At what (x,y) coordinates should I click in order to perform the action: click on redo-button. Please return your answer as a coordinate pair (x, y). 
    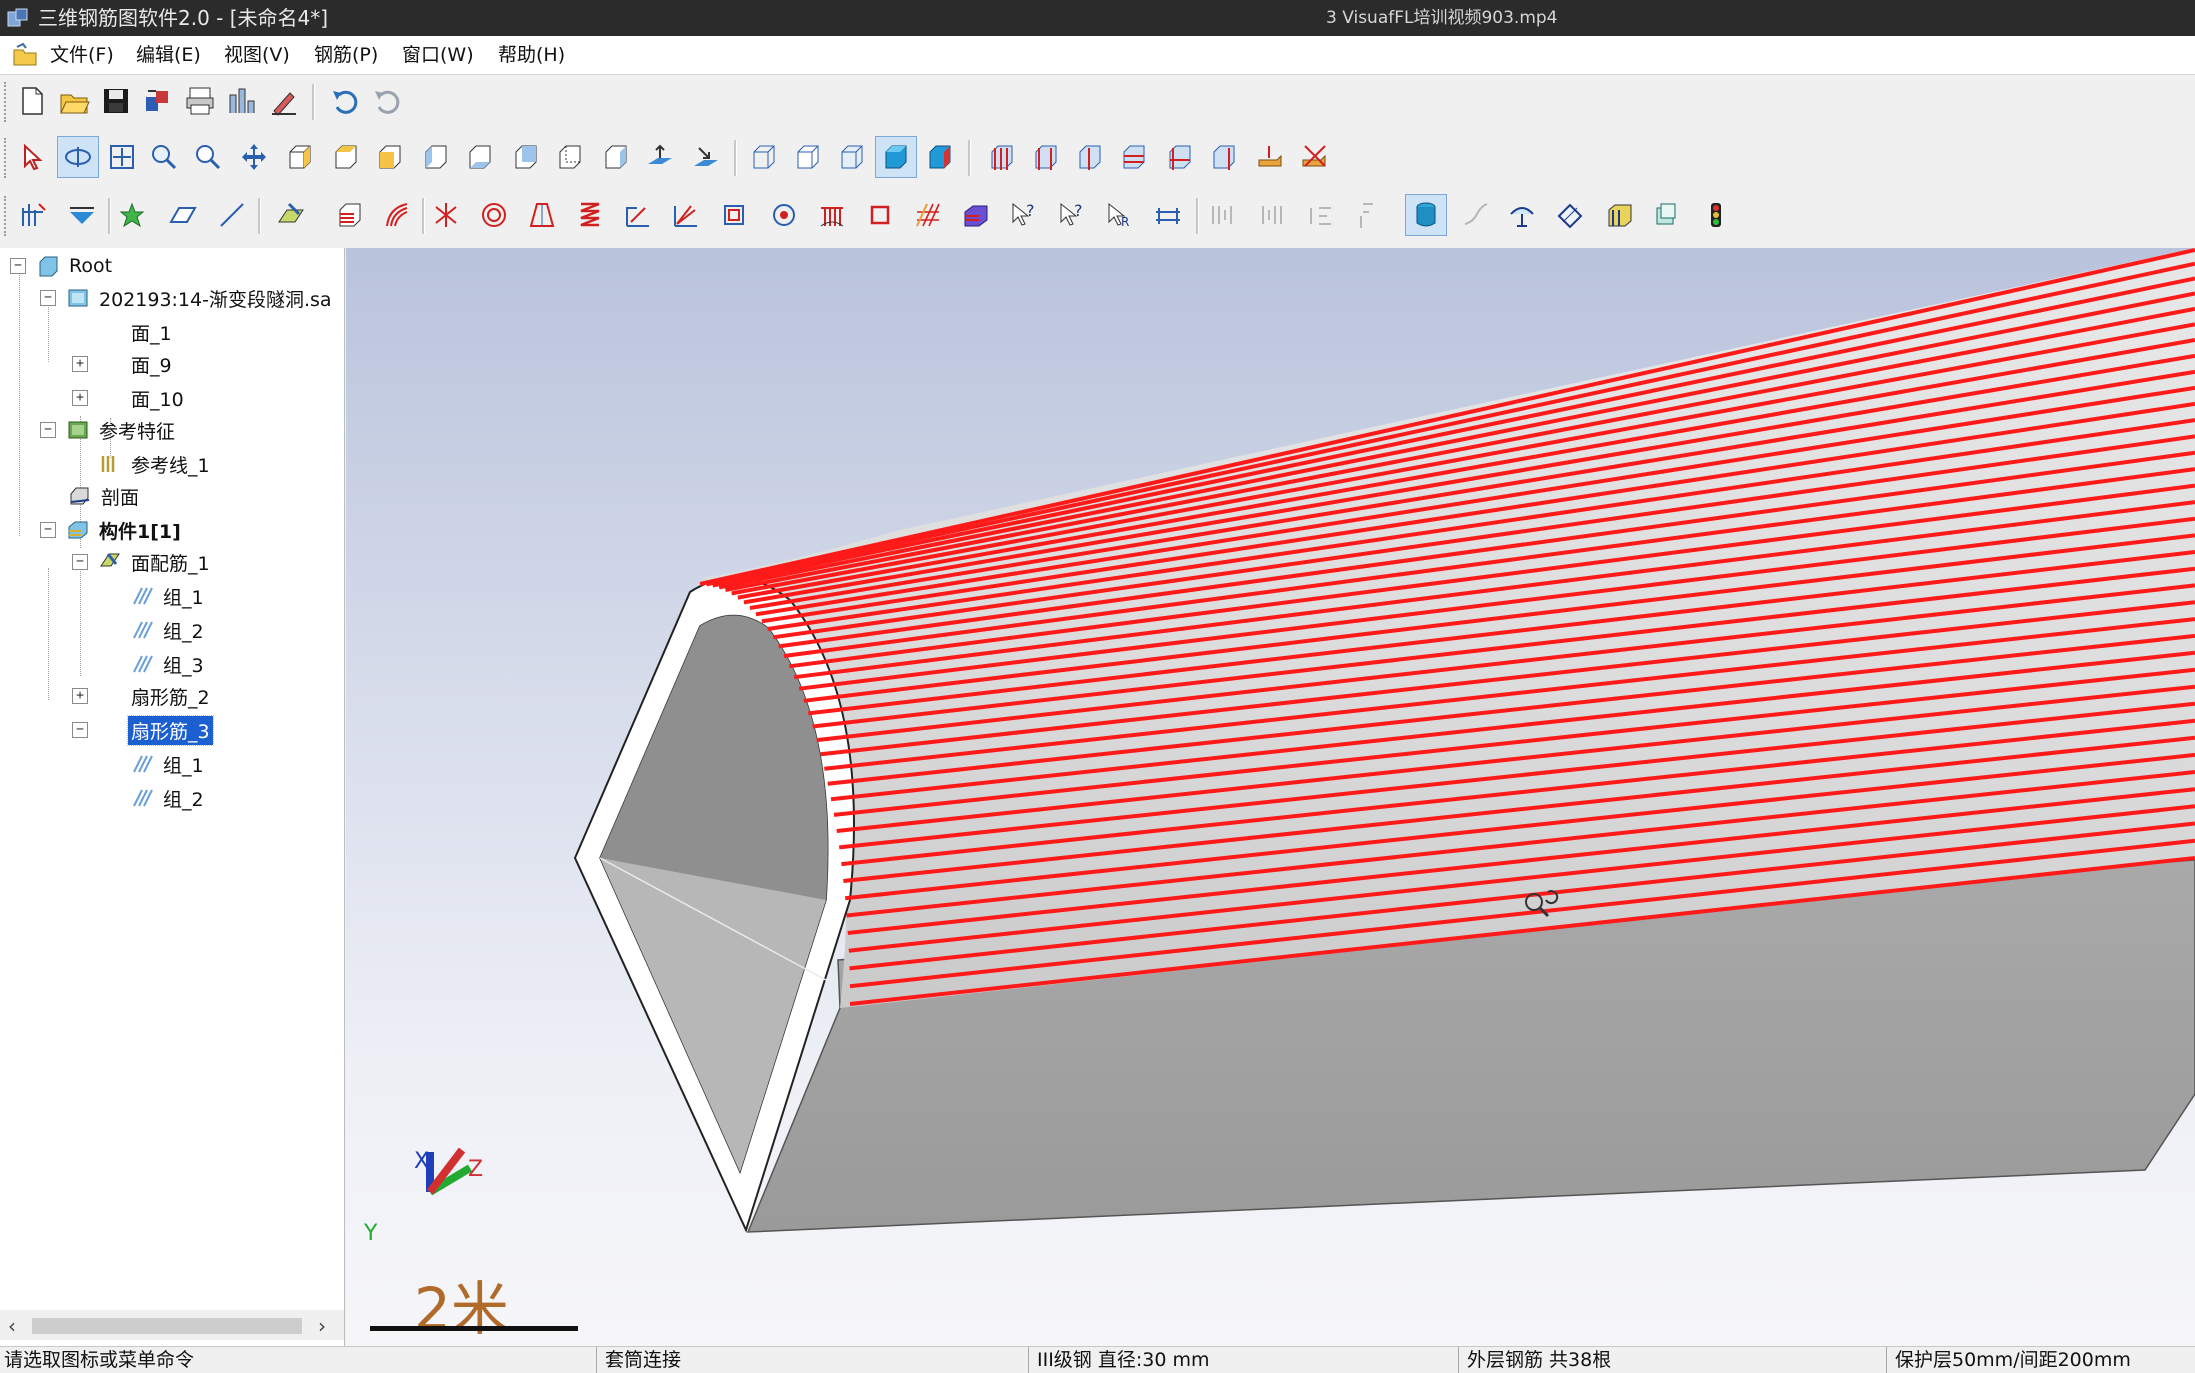
    Looking at the image, I should click on (388, 101).